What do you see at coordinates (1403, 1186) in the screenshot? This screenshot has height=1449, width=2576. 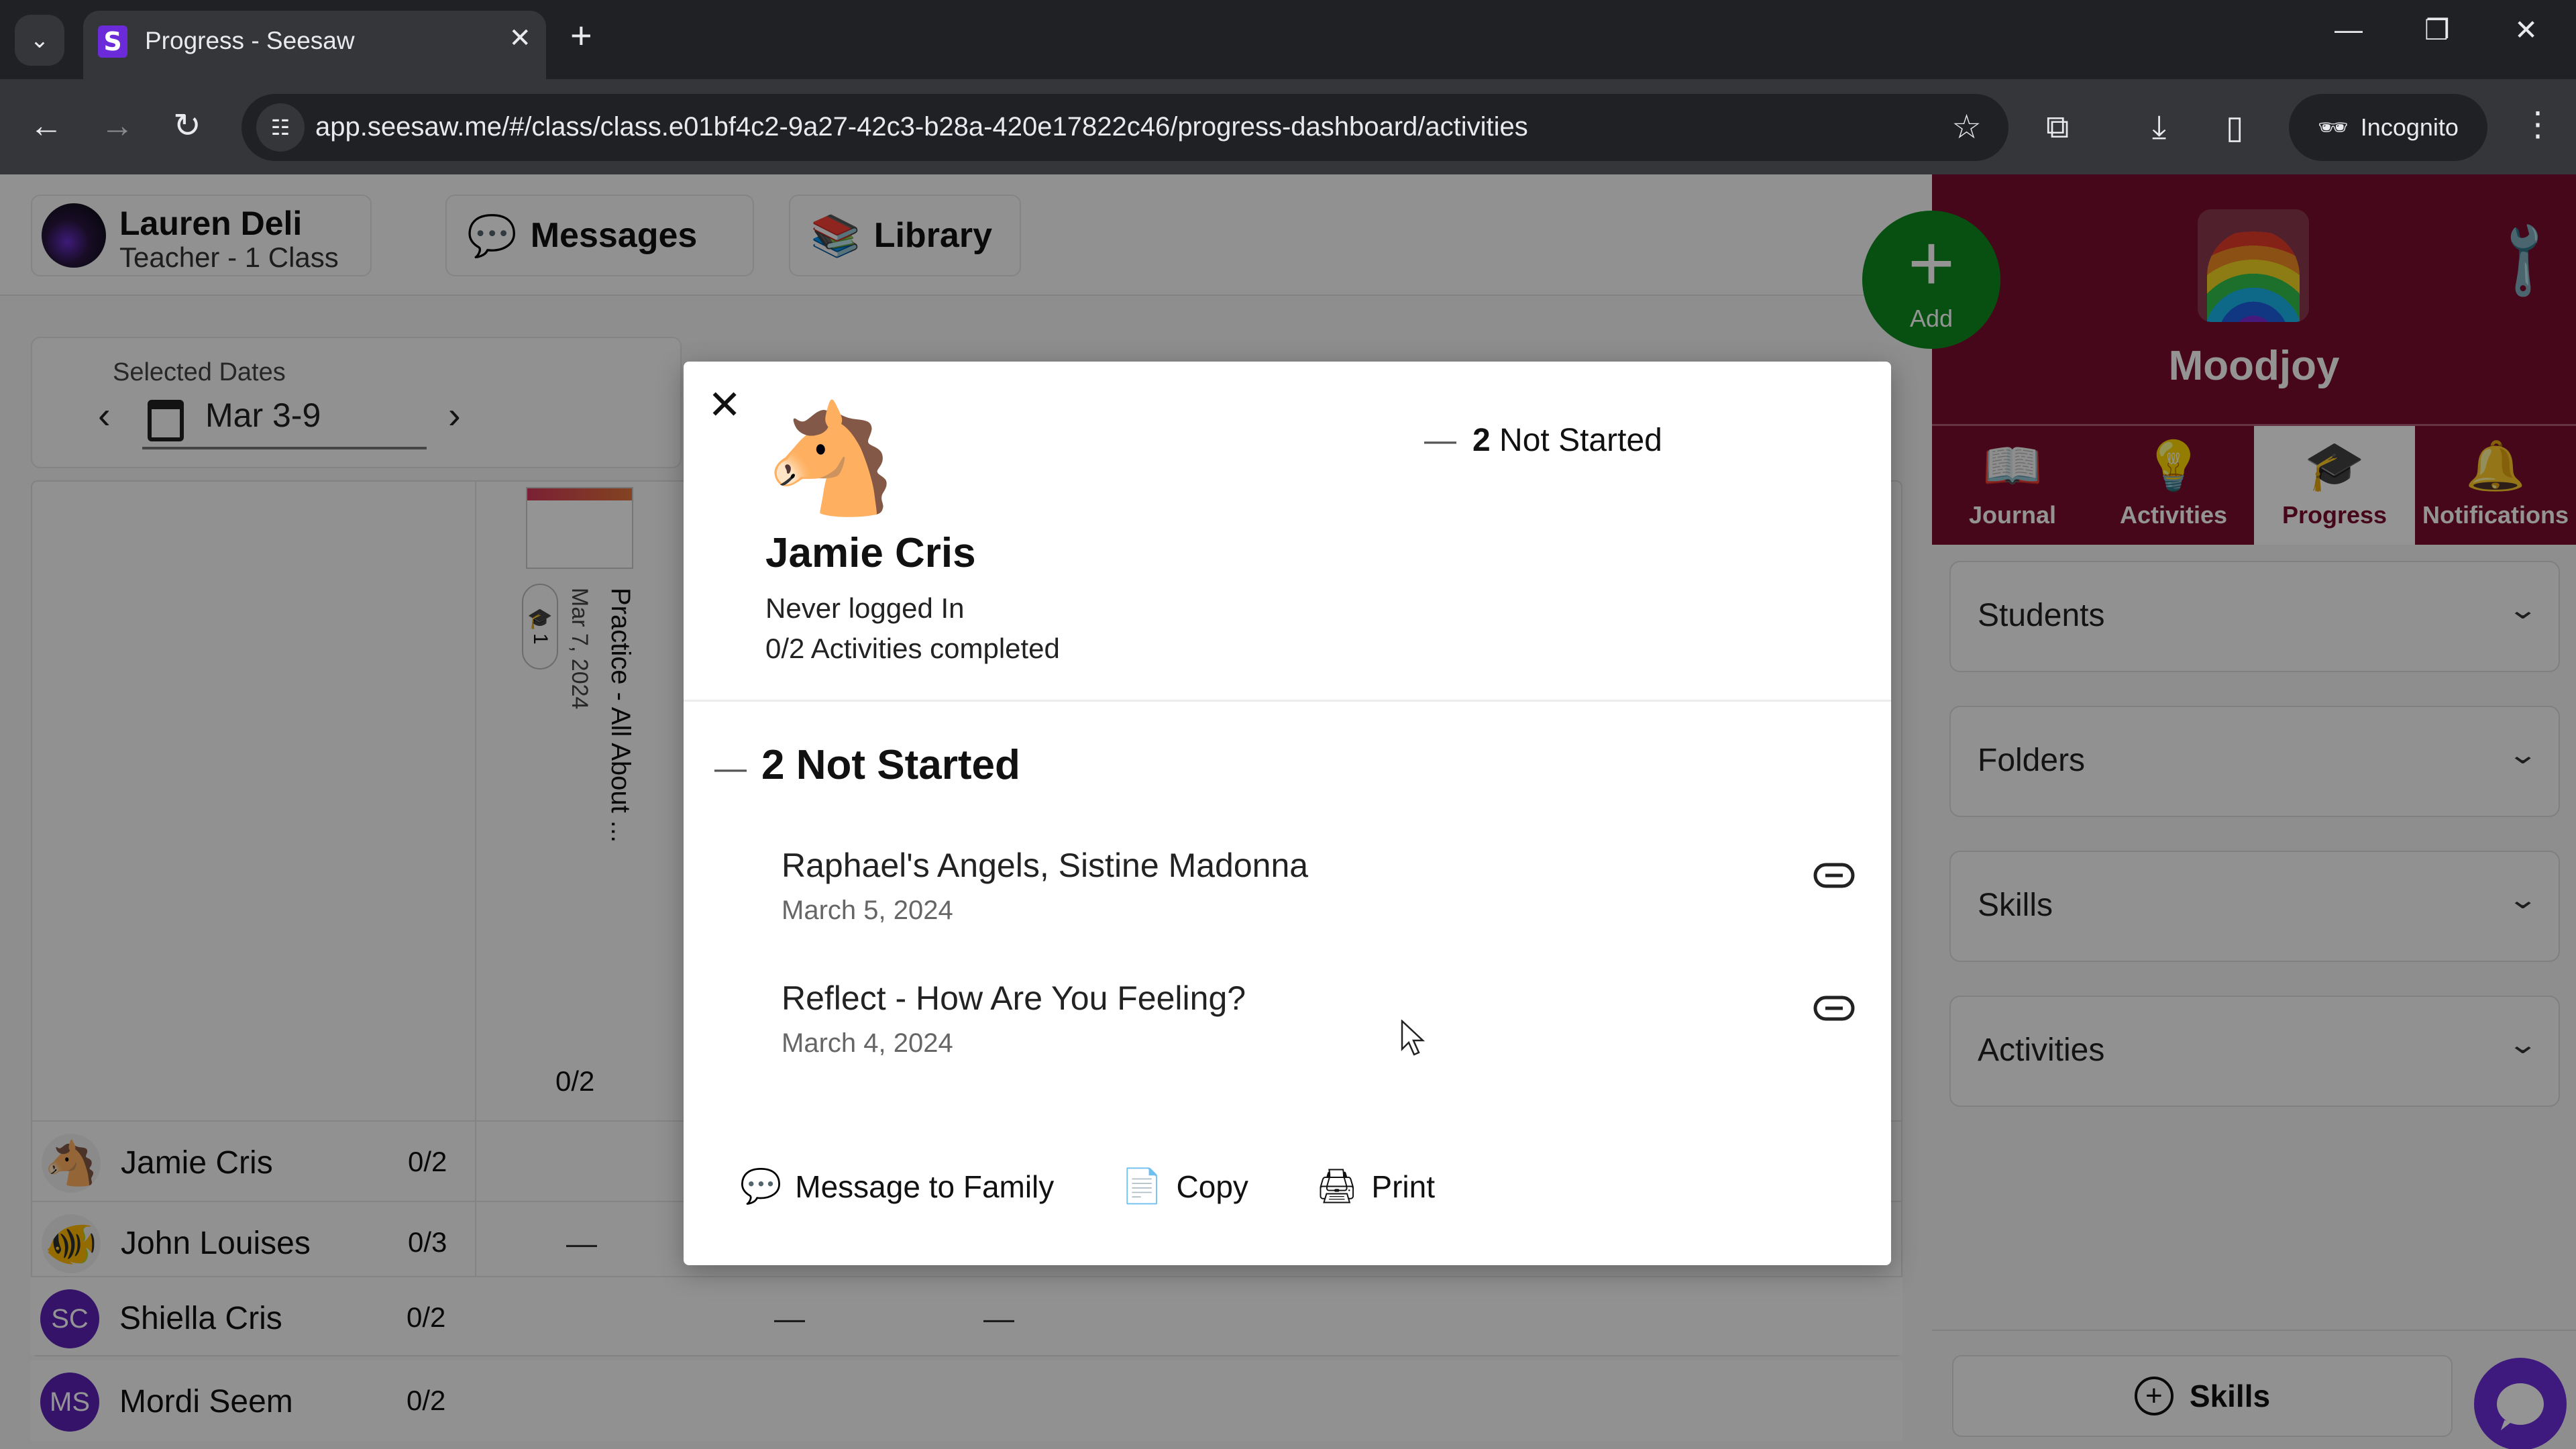 I see `print-label: Print` at bounding box center [1403, 1186].